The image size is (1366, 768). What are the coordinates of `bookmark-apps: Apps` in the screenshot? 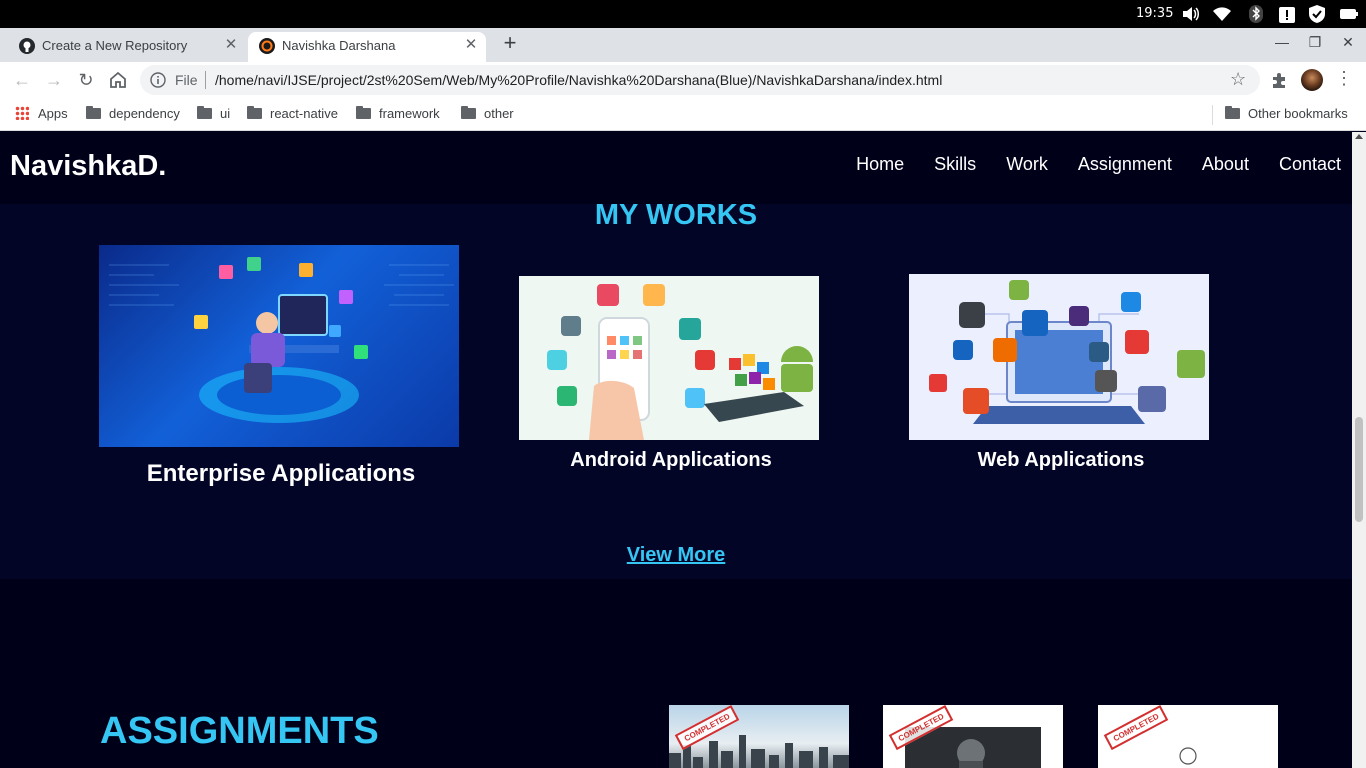 It's located at (41, 113).